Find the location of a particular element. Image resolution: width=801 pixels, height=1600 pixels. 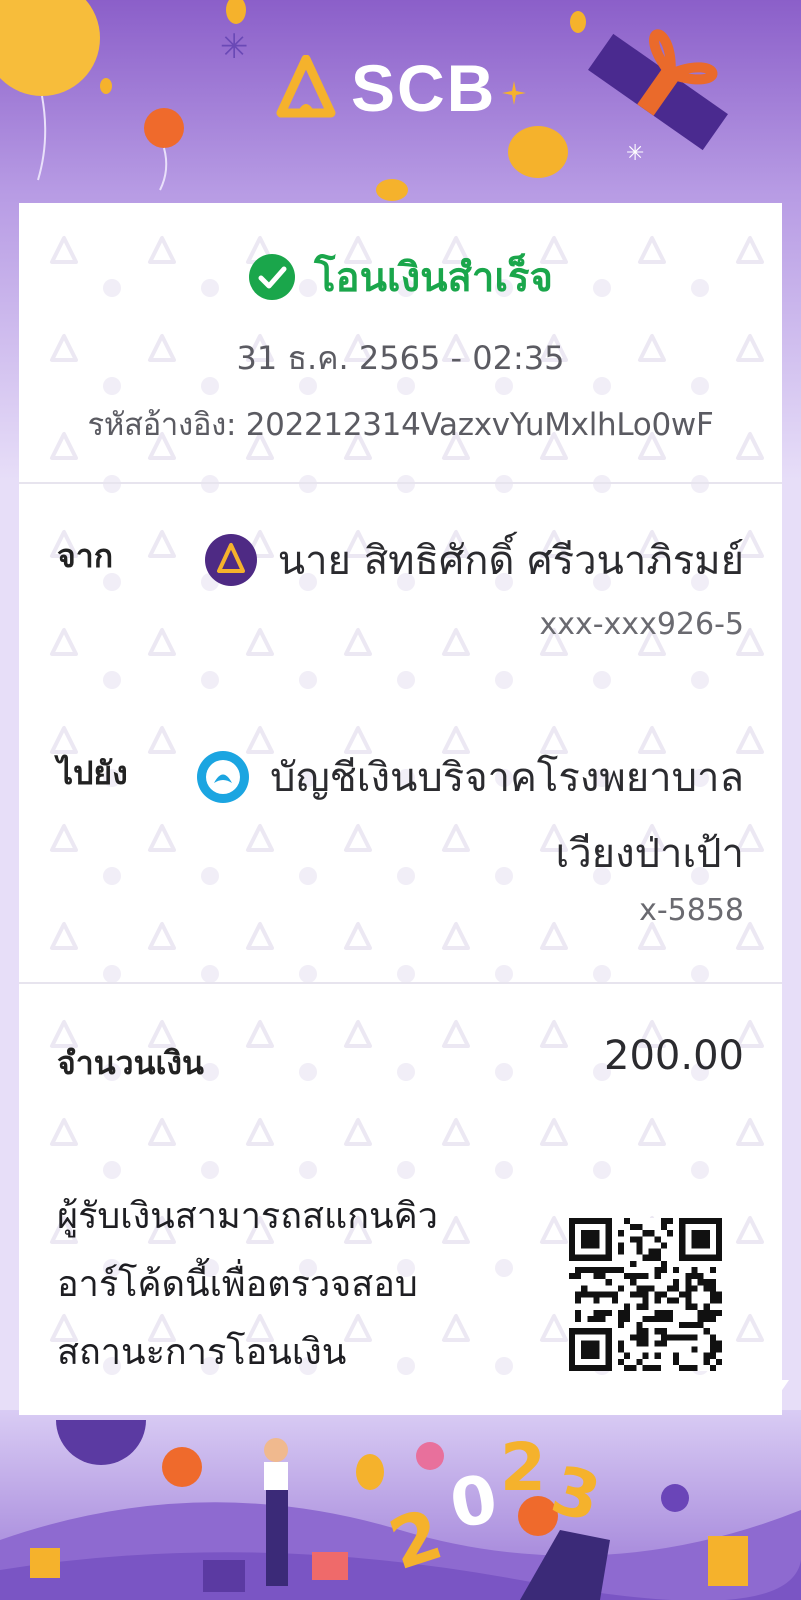

to-account-holder: บัญชีเงินบริจาคโรงพยาบาล is located at coordinates (470, 777).